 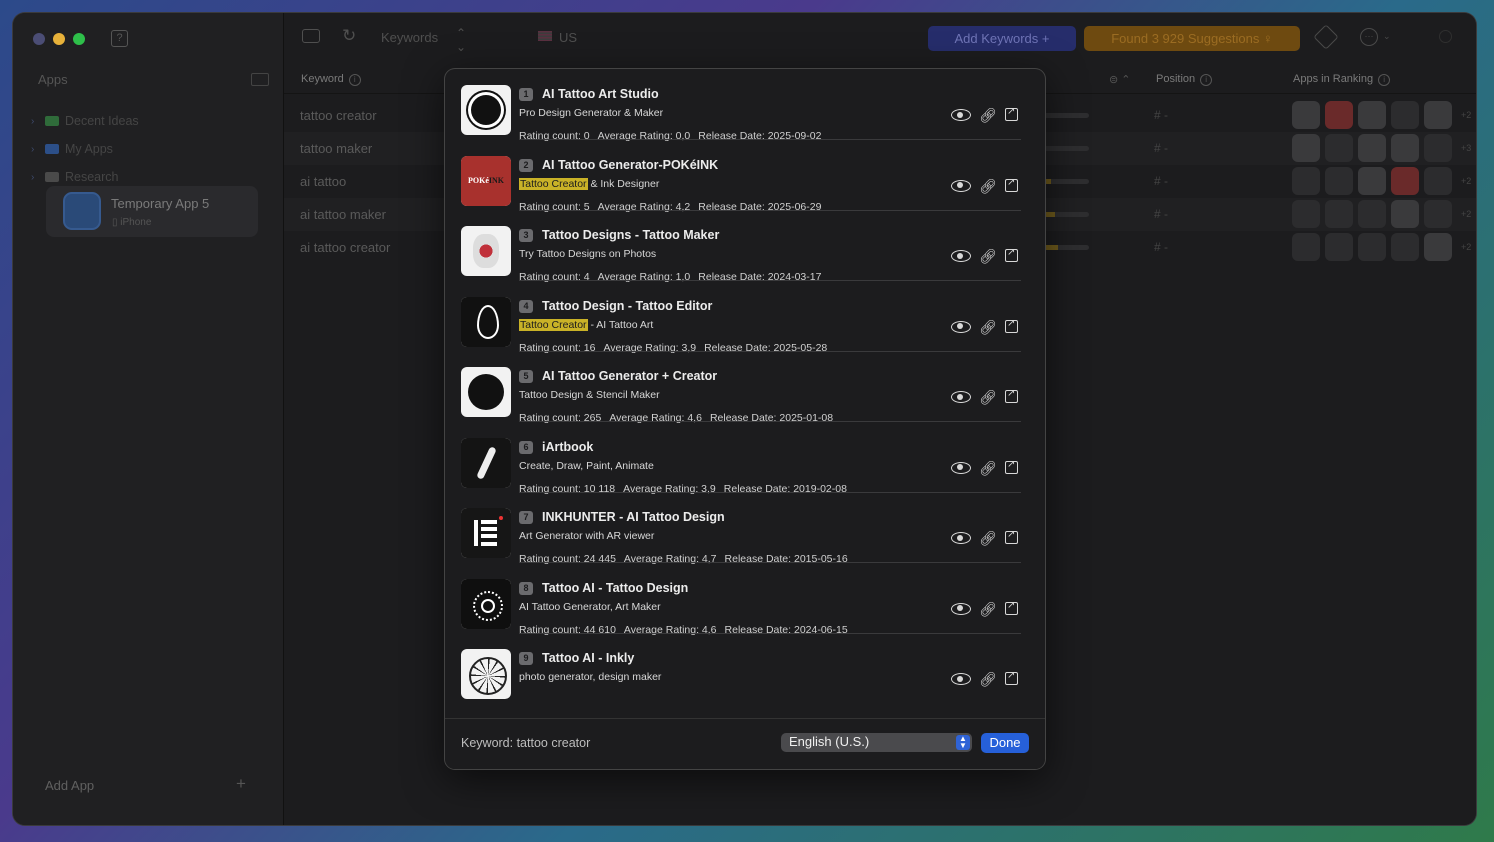 I want to click on more-options-icon: ···, so click(x=1369, y=37).